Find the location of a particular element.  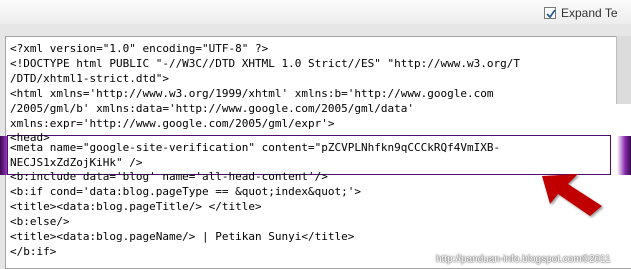

watermark: http://panduan-info.blogspot.com©2011 is located at coordinates (523, 259).